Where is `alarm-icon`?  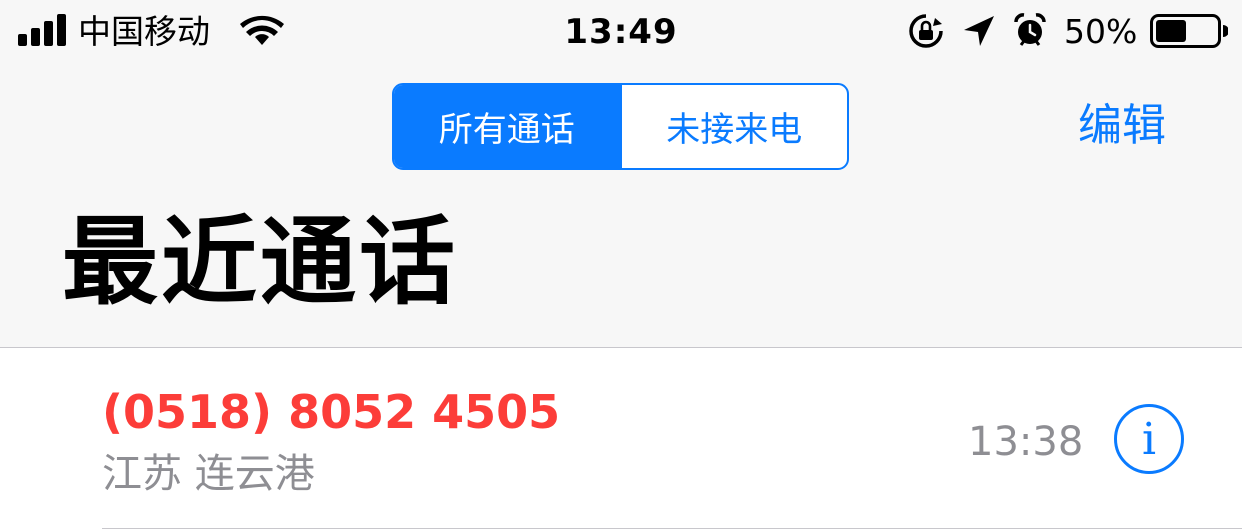
alarm-icon is located at coordinates (1030, 29).